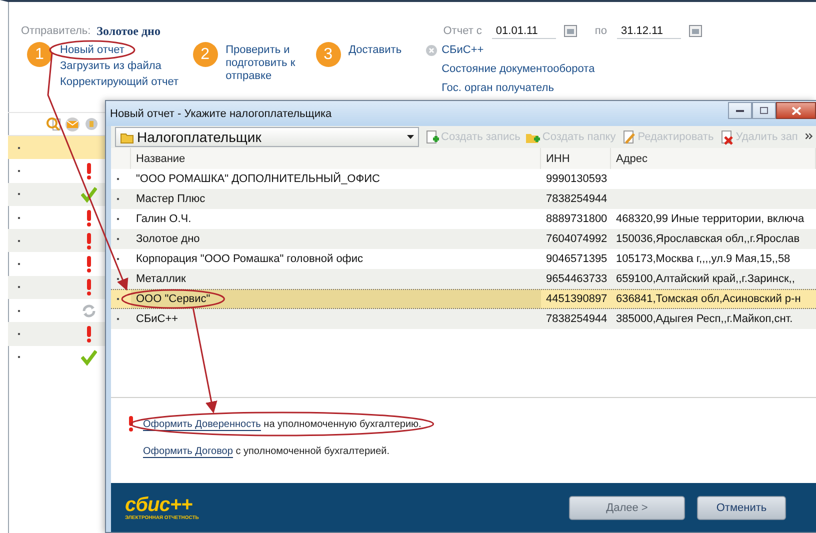 The height and width of the screenshot is (533, 816). I want to click on table-row: ООО "Сервис" 4451390897 636841,Томская обл,Асиновский р-н, so click(463, 299).